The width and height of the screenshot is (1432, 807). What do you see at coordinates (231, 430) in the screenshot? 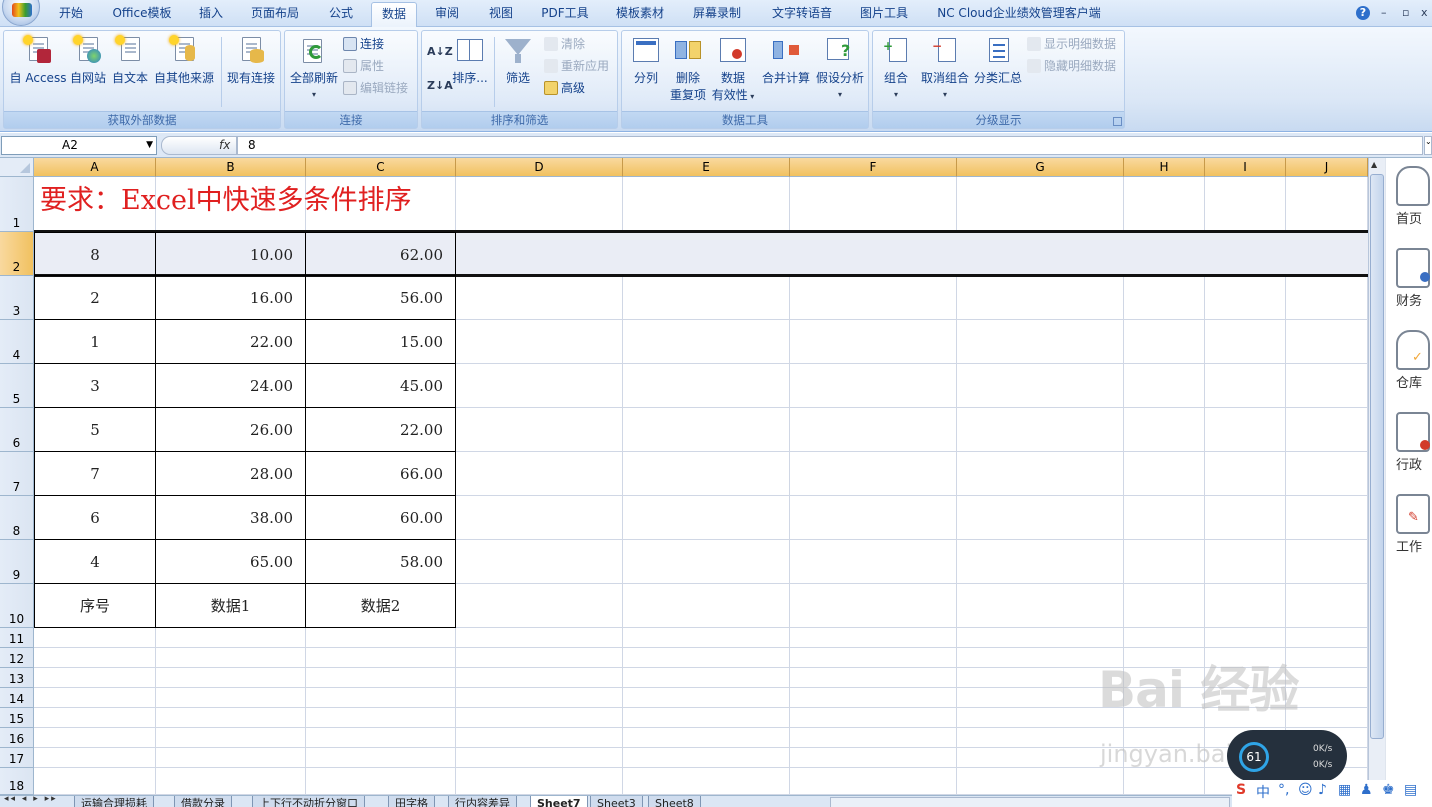
I see `table-cell: 26.00` at bounding box center [231, 430].